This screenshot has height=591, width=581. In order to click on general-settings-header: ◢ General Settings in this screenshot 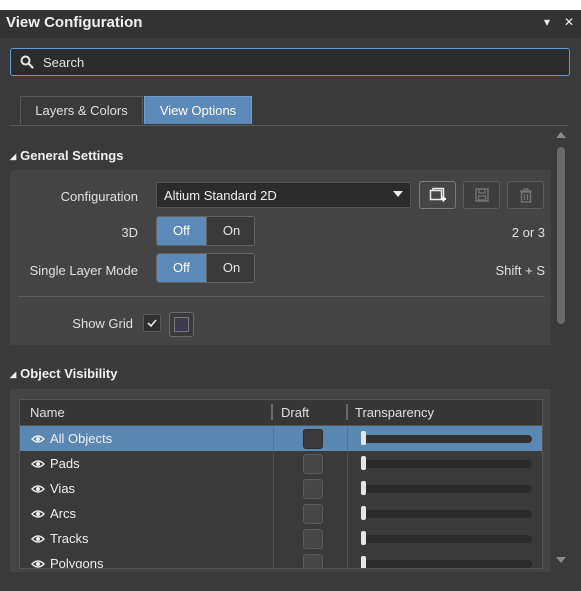, I will do `click(66, 155)`.